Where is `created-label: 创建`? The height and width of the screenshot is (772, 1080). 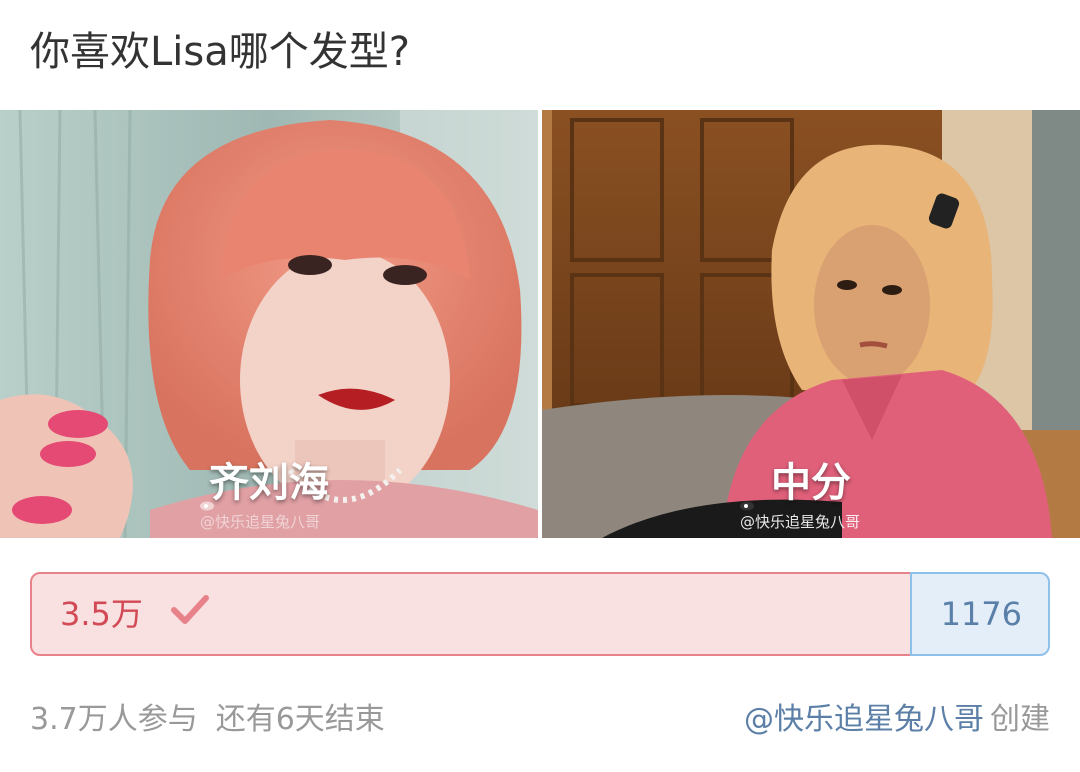
created-label: 创建 is located at coordinates (1020, 719).